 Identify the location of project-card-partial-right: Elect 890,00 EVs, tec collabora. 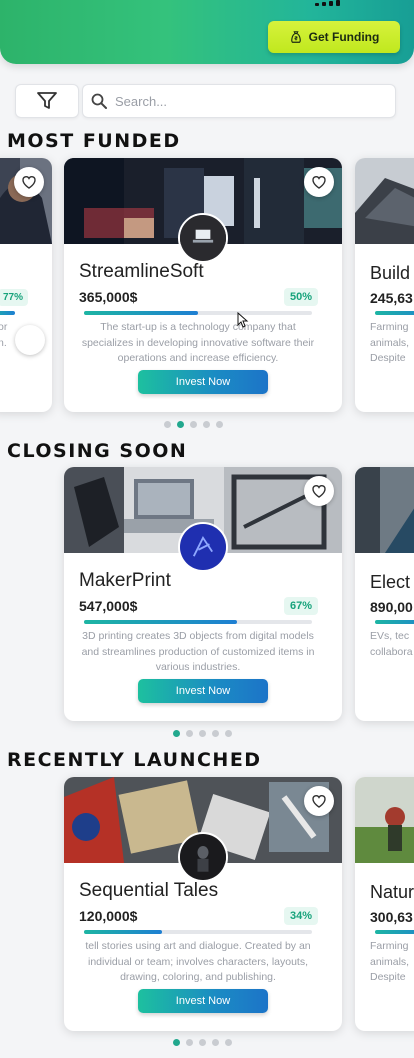
(384, 594).